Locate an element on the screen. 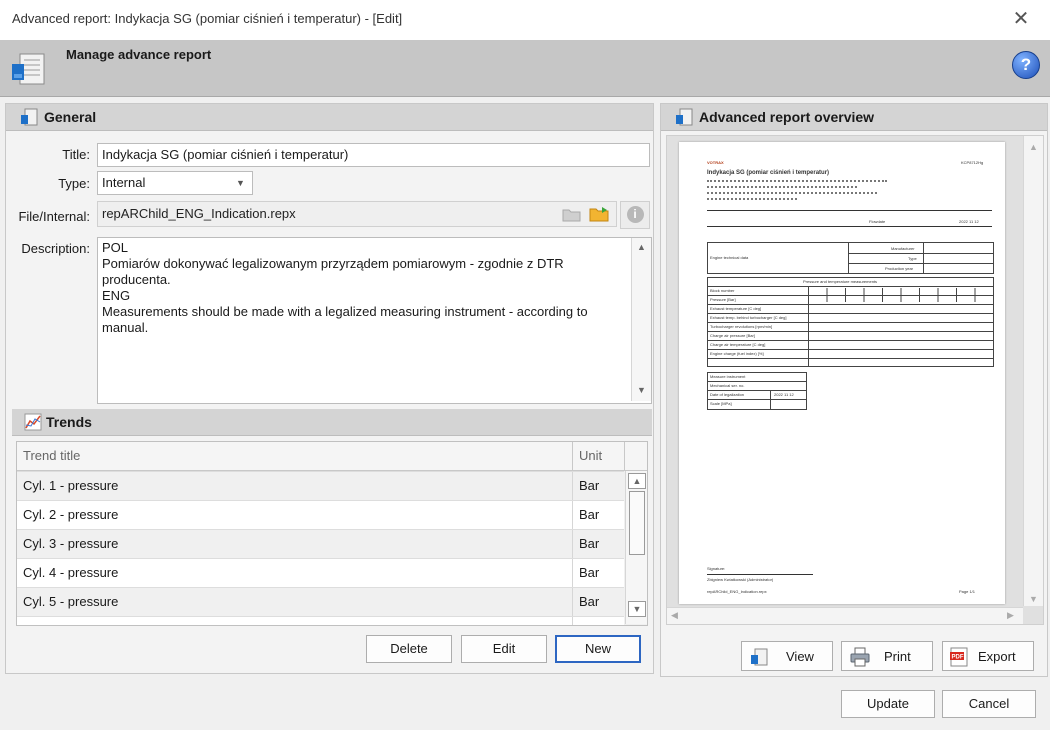  print-button: Print is located at coordinates (887, 656).